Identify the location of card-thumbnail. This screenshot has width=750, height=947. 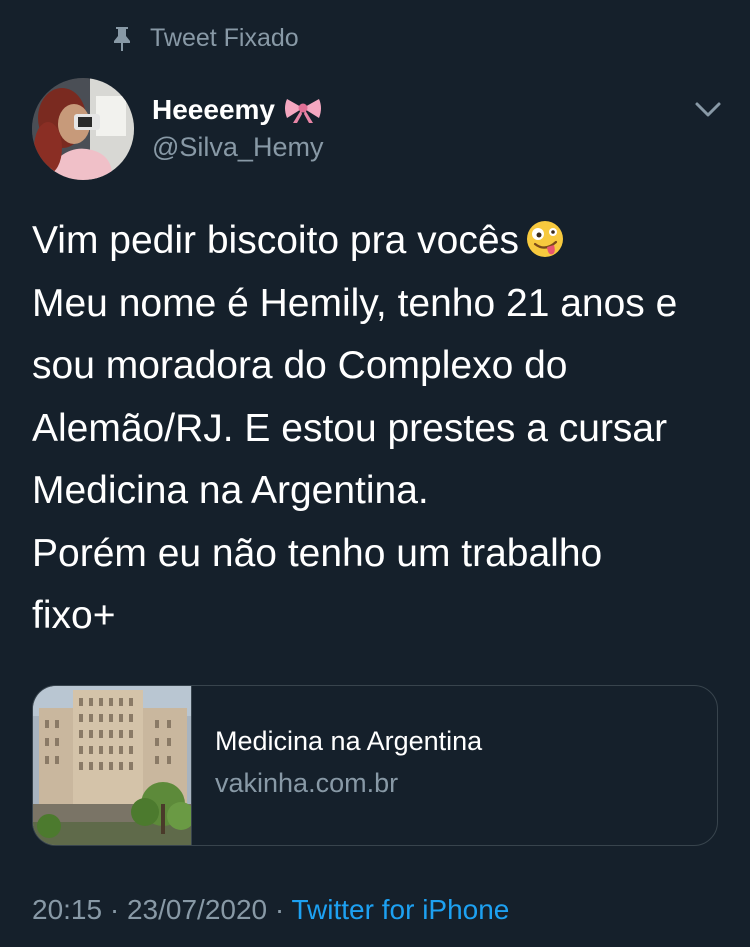
(112, 765).